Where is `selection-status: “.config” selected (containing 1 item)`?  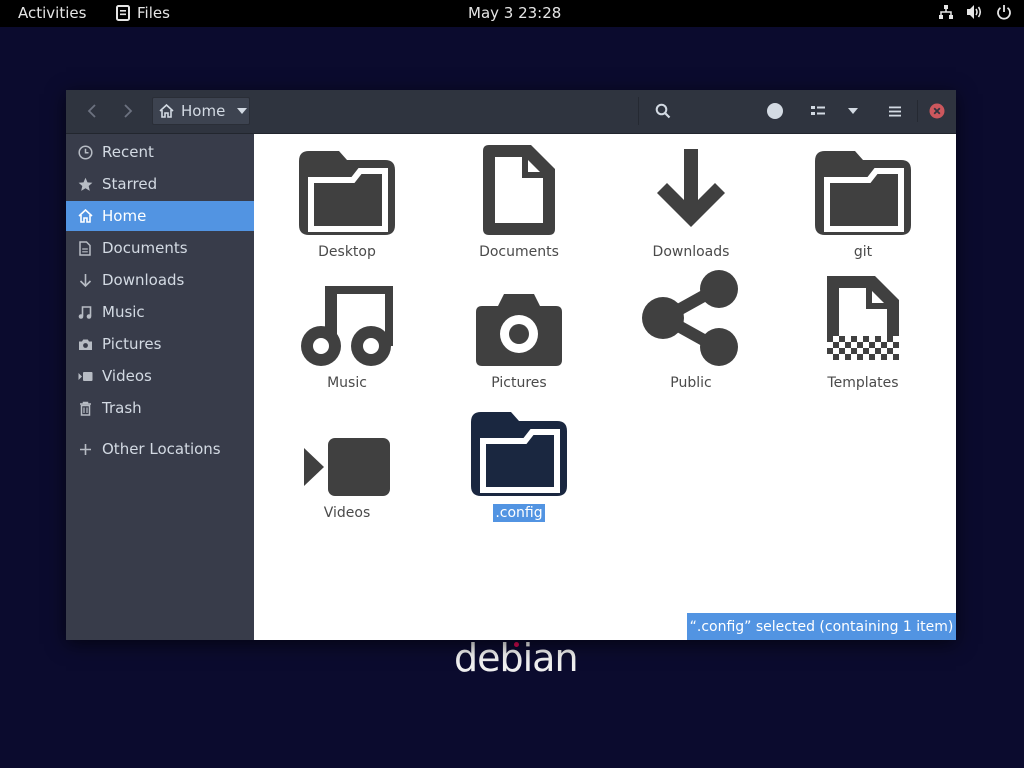
selection-status: “.config” selected (containing 1 item) is located at coordinates (821, 626).